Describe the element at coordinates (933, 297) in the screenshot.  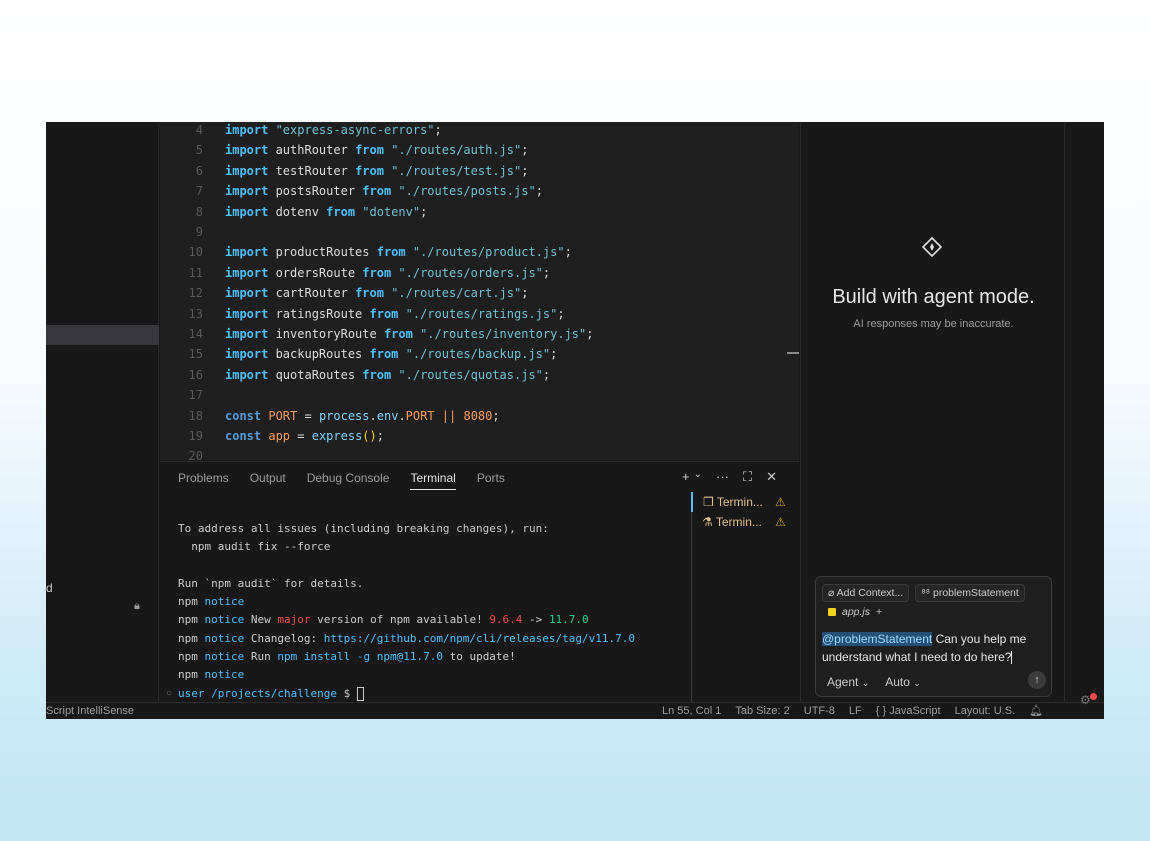
I see `chat-title: Build with agent mode.` at that location.